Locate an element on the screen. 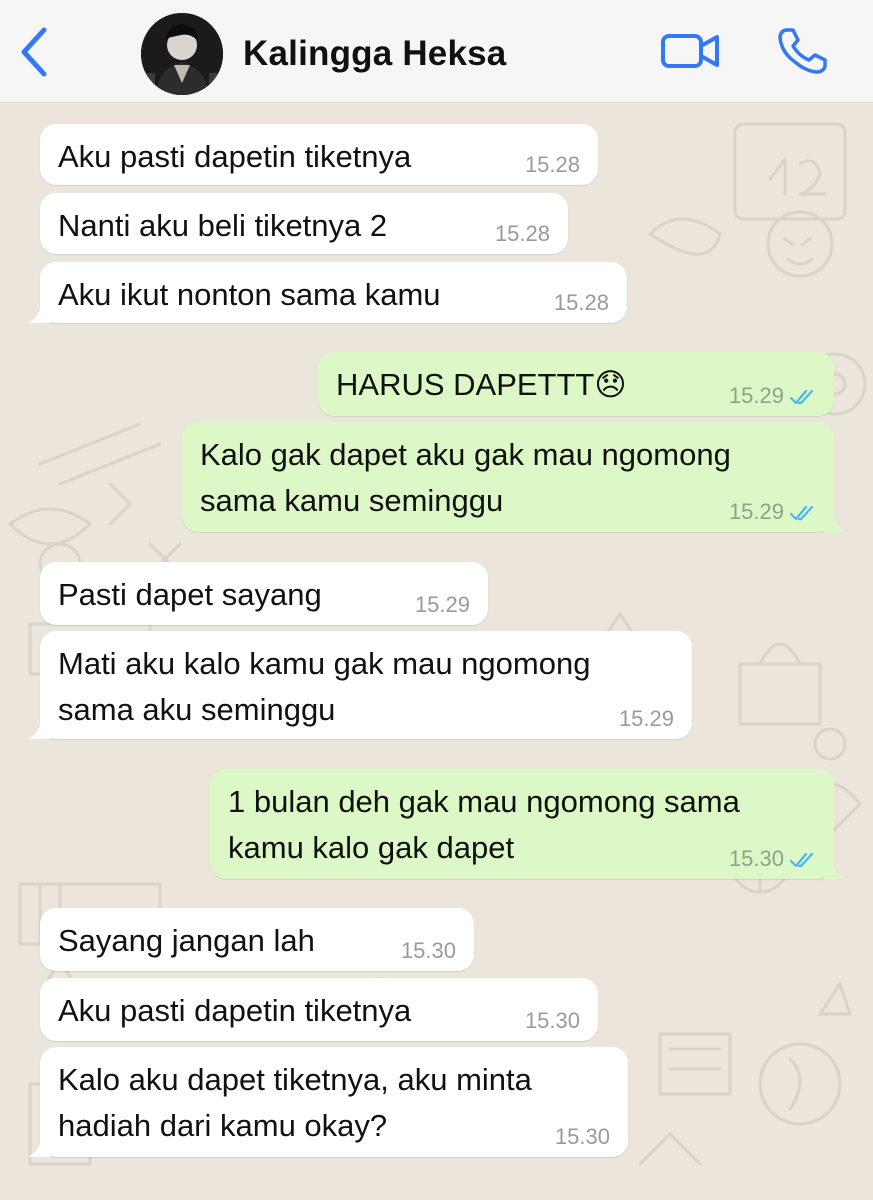 Image resolution: width=873 pixels, height=1200 pixels. contact-name: Kalingga Heksa is located at coordinates (374, 54).